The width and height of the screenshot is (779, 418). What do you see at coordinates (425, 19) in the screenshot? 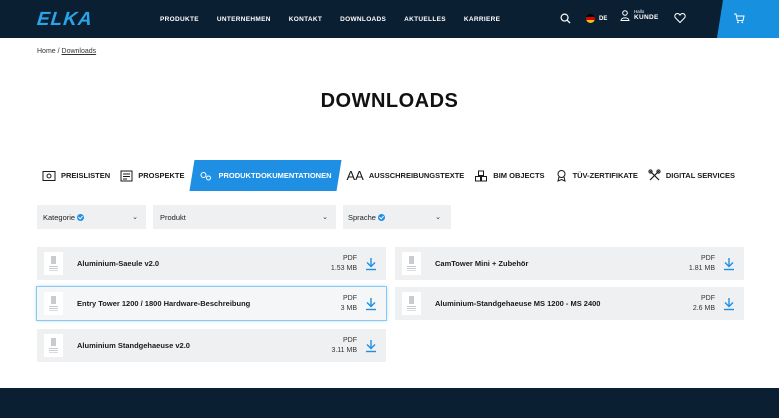
I see `nav-item-aktuelles: AKTUELLES` at bounding box center [425, 19].